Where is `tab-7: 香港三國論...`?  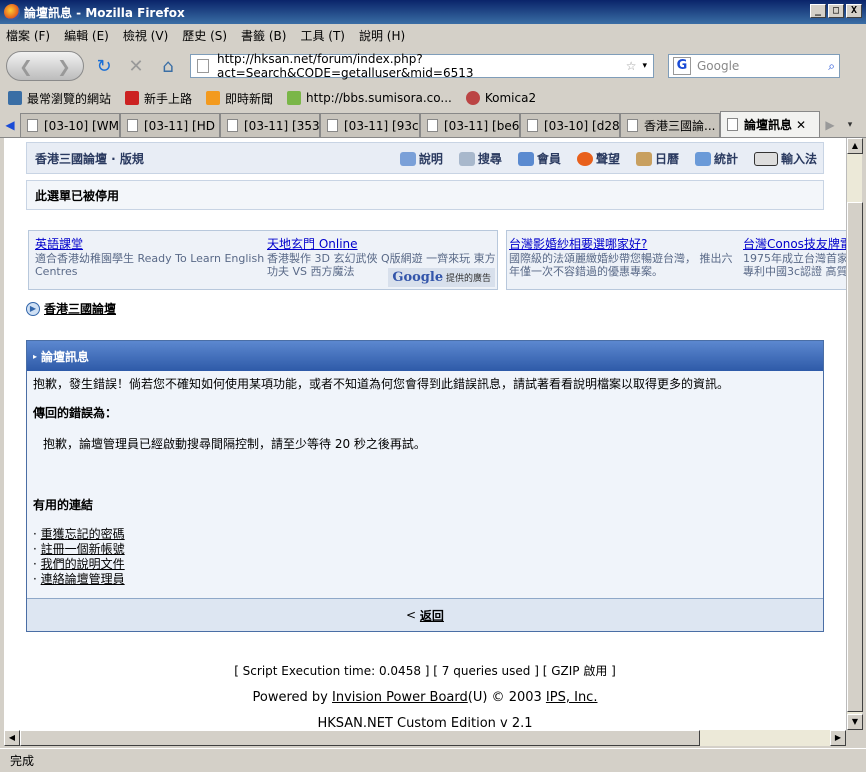
tab-7: 香港三國論... is located at coordinates (670, 125).